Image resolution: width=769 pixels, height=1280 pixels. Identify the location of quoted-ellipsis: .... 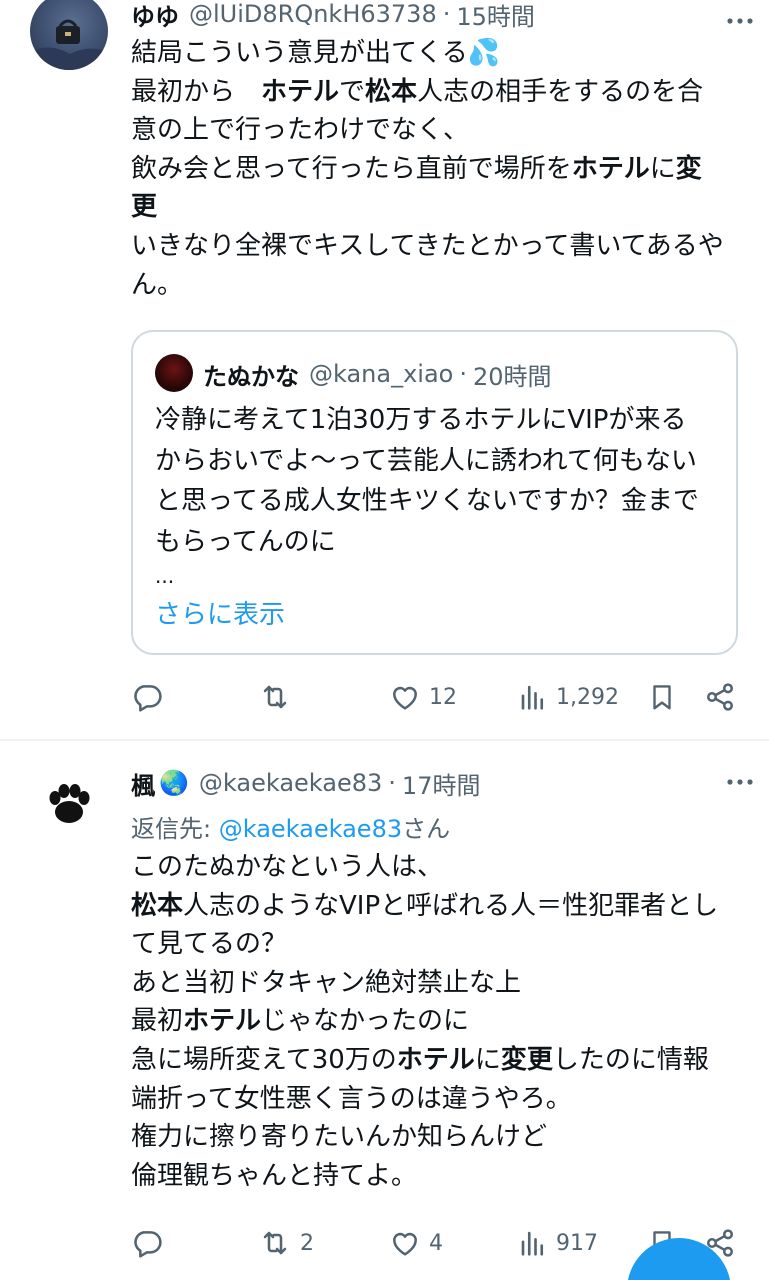
(165, 576).